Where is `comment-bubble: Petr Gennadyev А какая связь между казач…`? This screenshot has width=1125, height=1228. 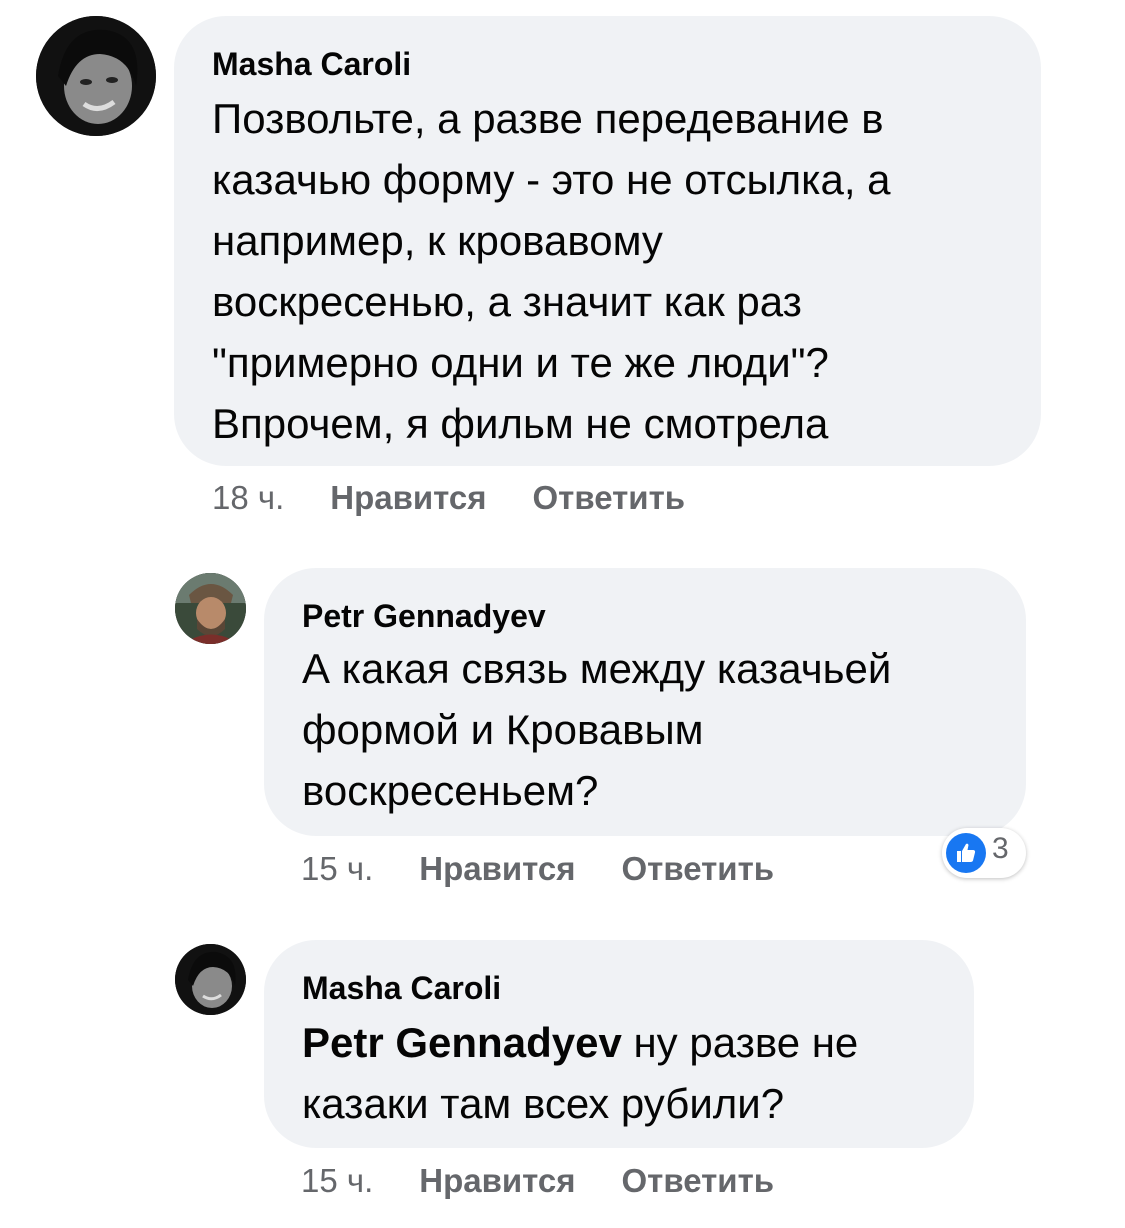 comment-bubble: Petr Gennadyev А какая связь между казач… is located at coordinates (645, 702).